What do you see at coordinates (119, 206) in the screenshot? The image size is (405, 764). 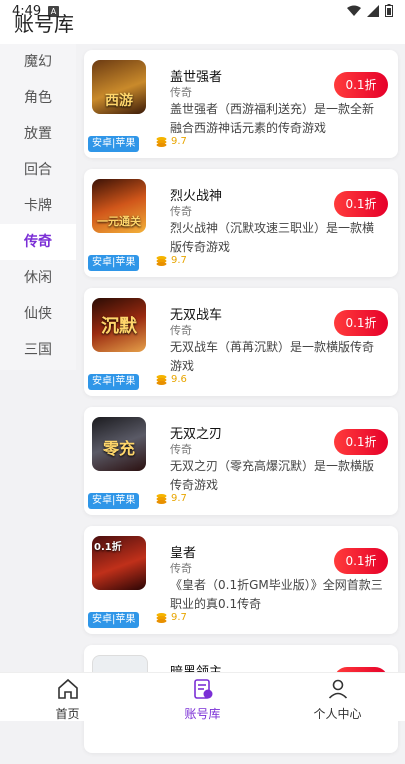 I see `game-thumbnail: 一元通关` at bounding box center [119, 206].